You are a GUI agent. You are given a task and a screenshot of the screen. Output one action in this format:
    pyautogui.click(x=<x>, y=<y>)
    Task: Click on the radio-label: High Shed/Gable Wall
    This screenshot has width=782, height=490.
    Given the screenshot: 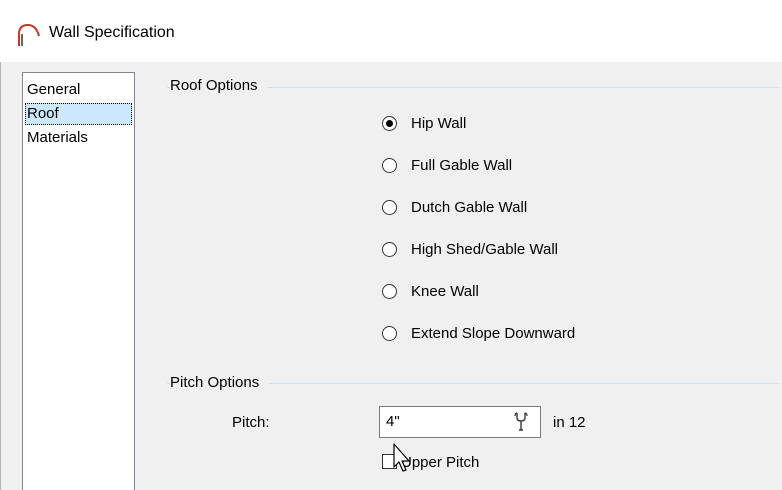 What is the action you would take?
    pyautogui.click(x=485, y=249)
    